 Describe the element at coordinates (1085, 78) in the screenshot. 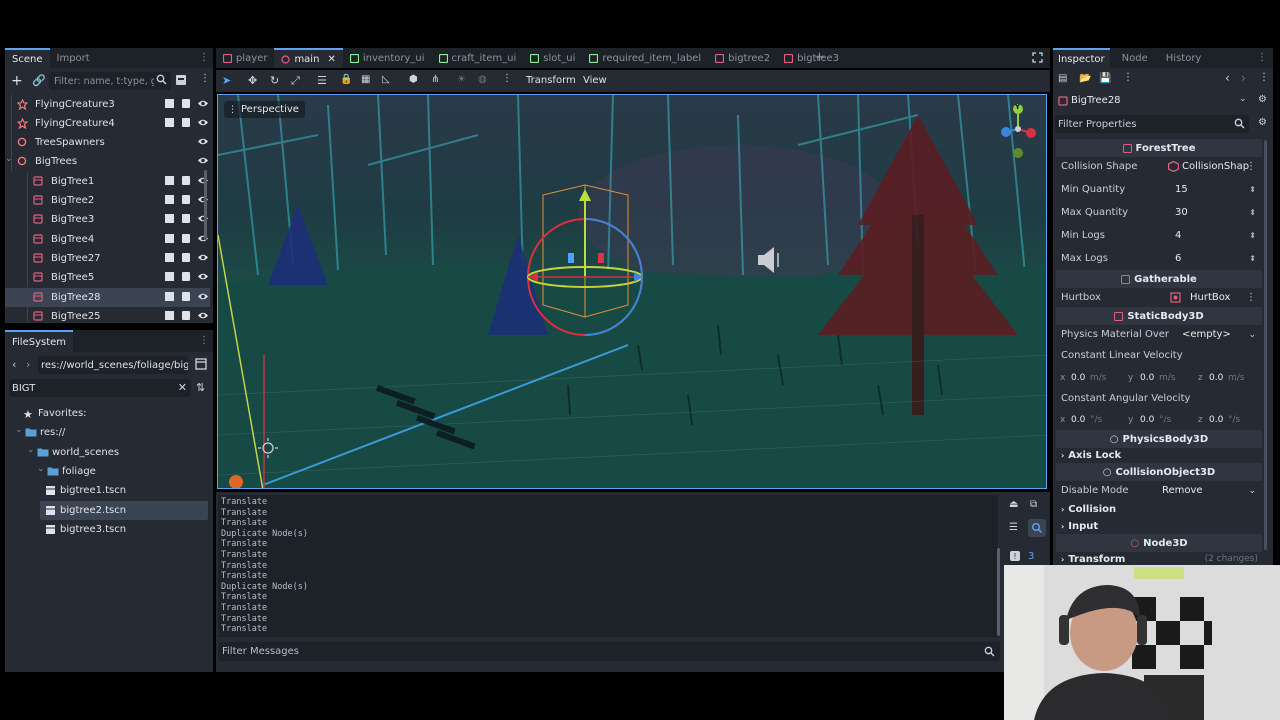

I see `open-folder-icon: 📂` at that location.